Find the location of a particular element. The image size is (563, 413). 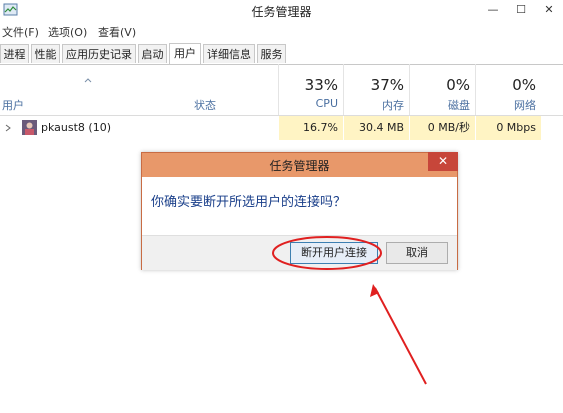

table-row: pkaust8 (10) 16.7% 30.4 MB 0 MB/秒 0 Mbps is located at coordinates (281, 128).